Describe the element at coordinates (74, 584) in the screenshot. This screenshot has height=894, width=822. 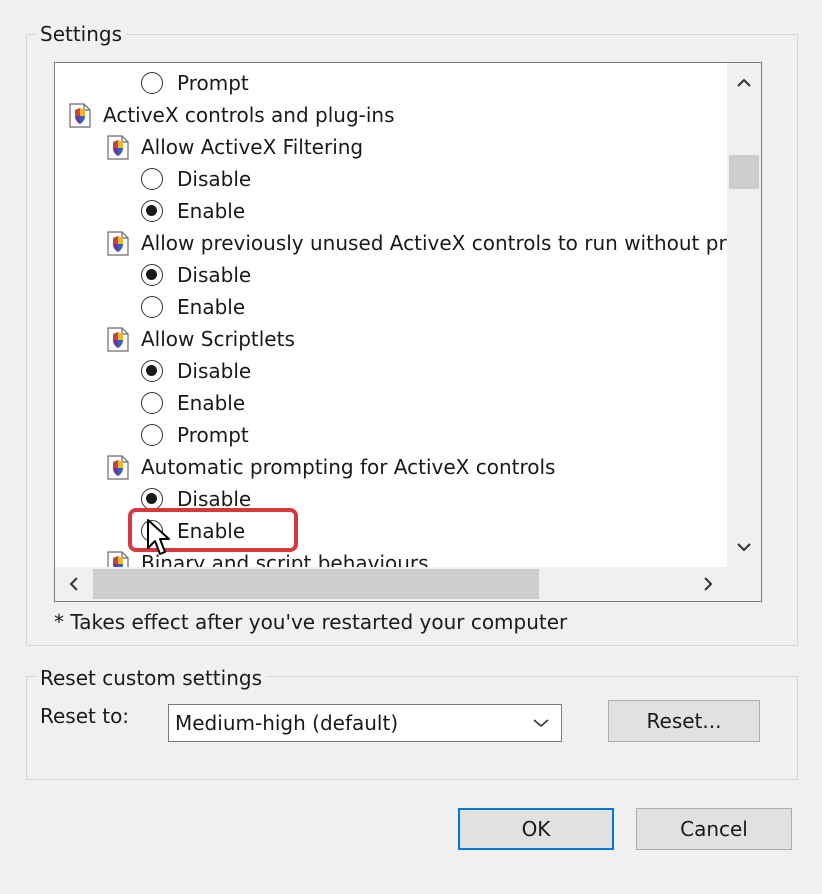
I see `scroll-left-icon` at that location.